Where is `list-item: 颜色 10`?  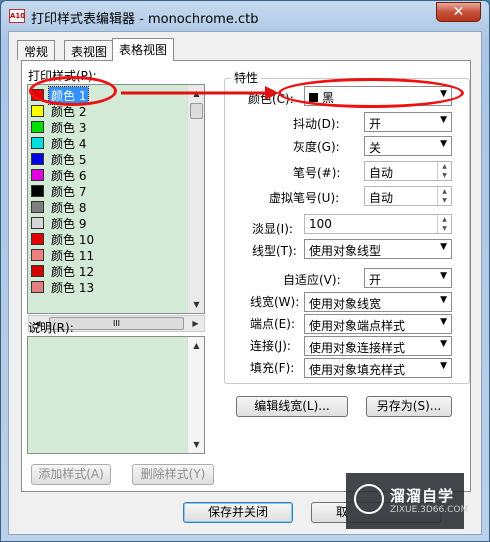 list-item: 颜色 10 is located at coordinates (106, 239).